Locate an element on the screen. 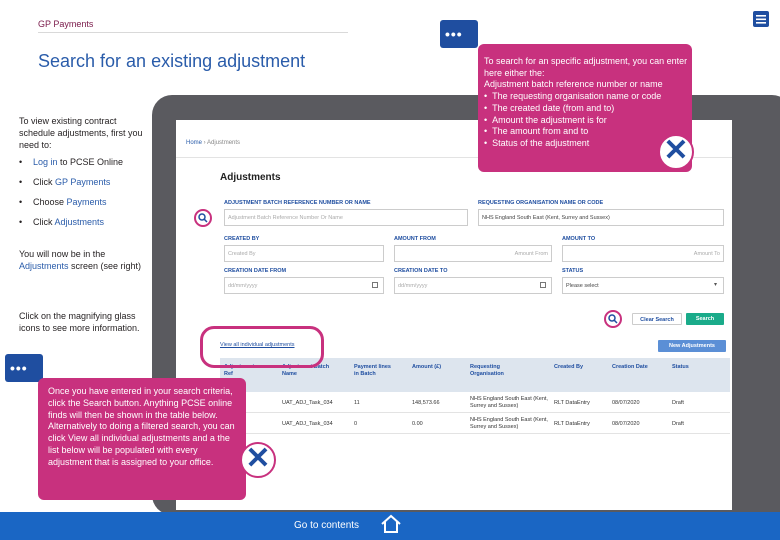 This screenshot has height=540, width=780. step-login: • Log in to PCSE Online is located at coordinates (71, 162).